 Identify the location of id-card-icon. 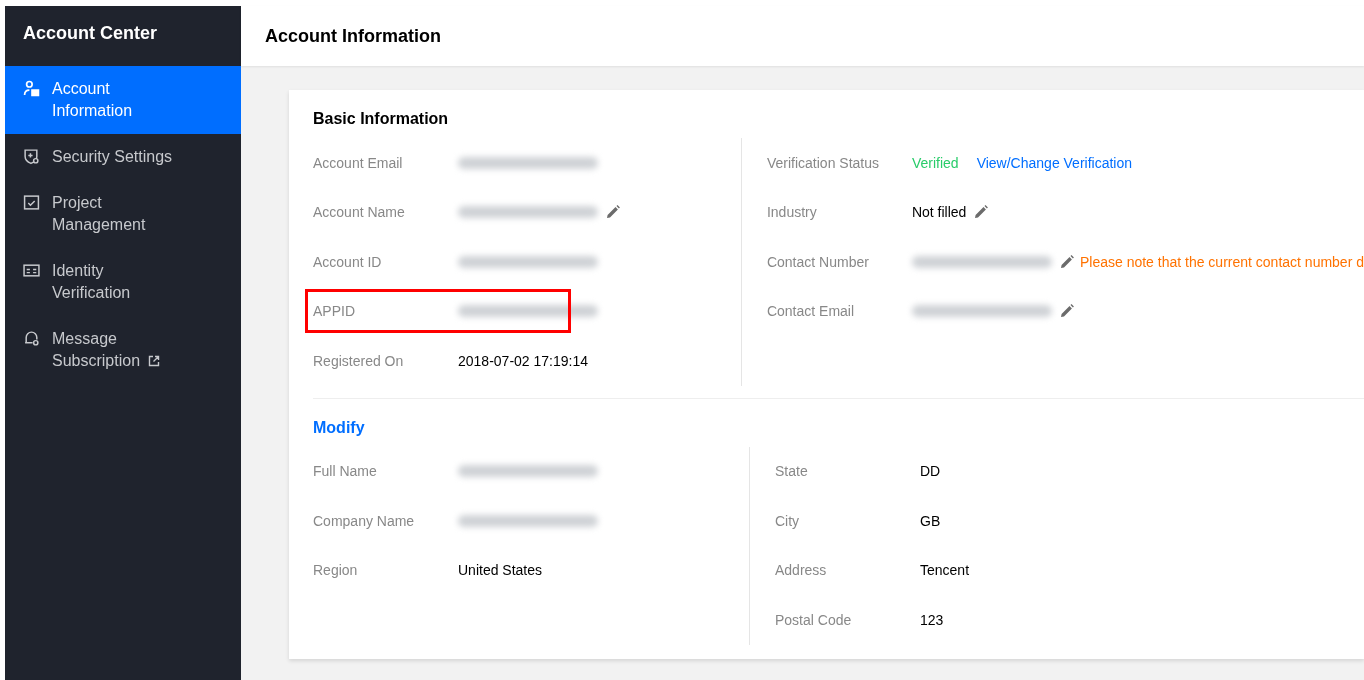
(31, 270).